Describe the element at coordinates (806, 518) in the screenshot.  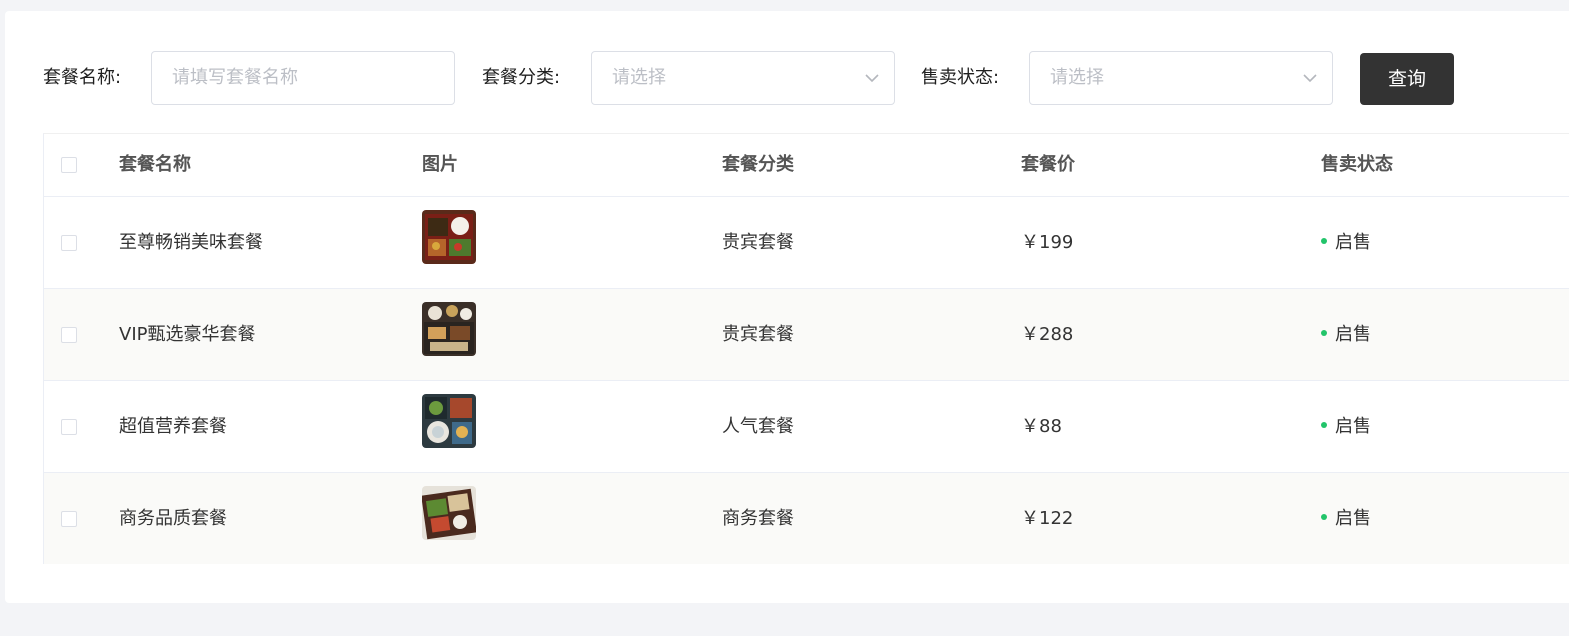
I see `table-row: 商务品质套餐 商务套餐 ￥122 启售` at that location.